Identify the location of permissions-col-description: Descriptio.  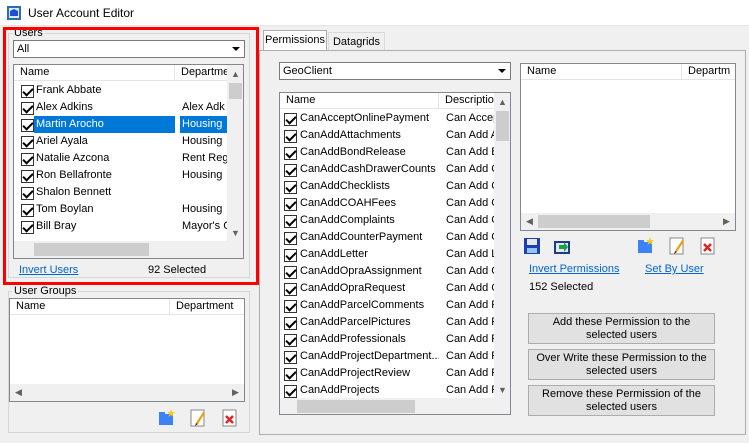
(469, 101).